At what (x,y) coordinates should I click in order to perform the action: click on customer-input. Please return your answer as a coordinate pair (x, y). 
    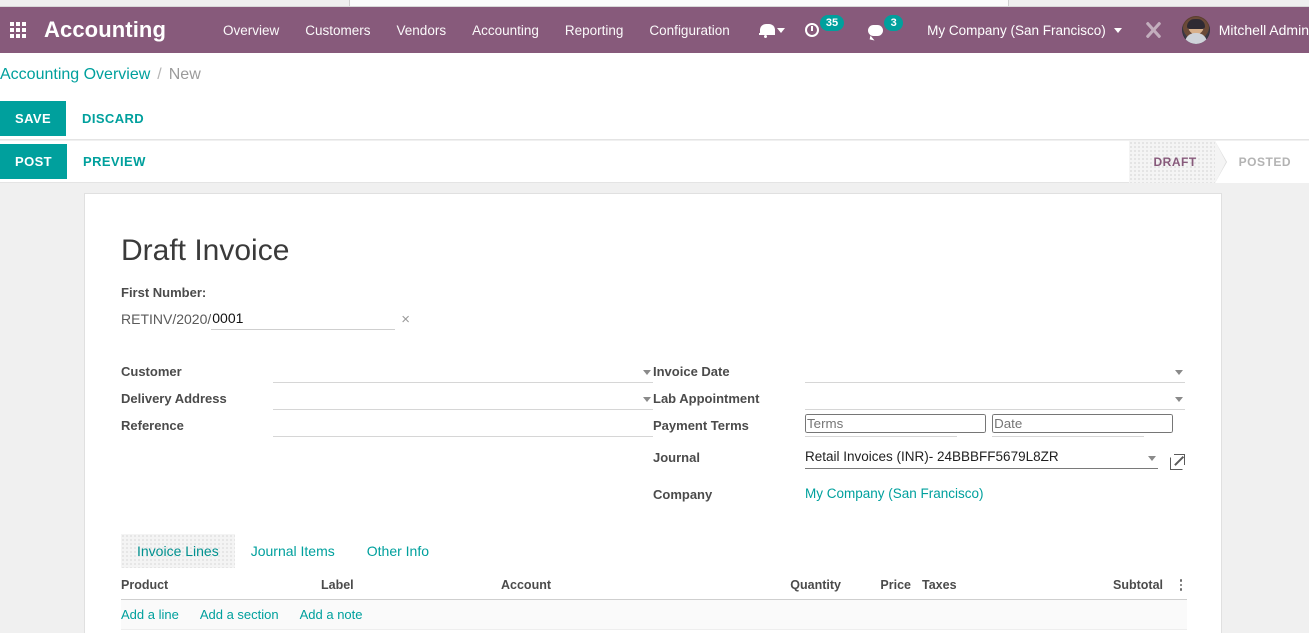
    Looking at the image, I should click on (463, 371).